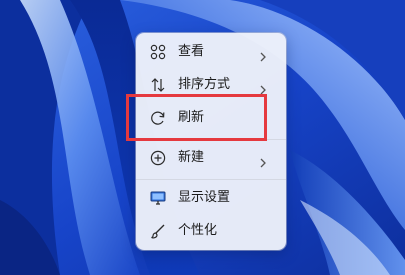 The image size is (405, 275). Describe the element at coordinates (158, 231) in the screenshot. I see `brush-icon` at that location.